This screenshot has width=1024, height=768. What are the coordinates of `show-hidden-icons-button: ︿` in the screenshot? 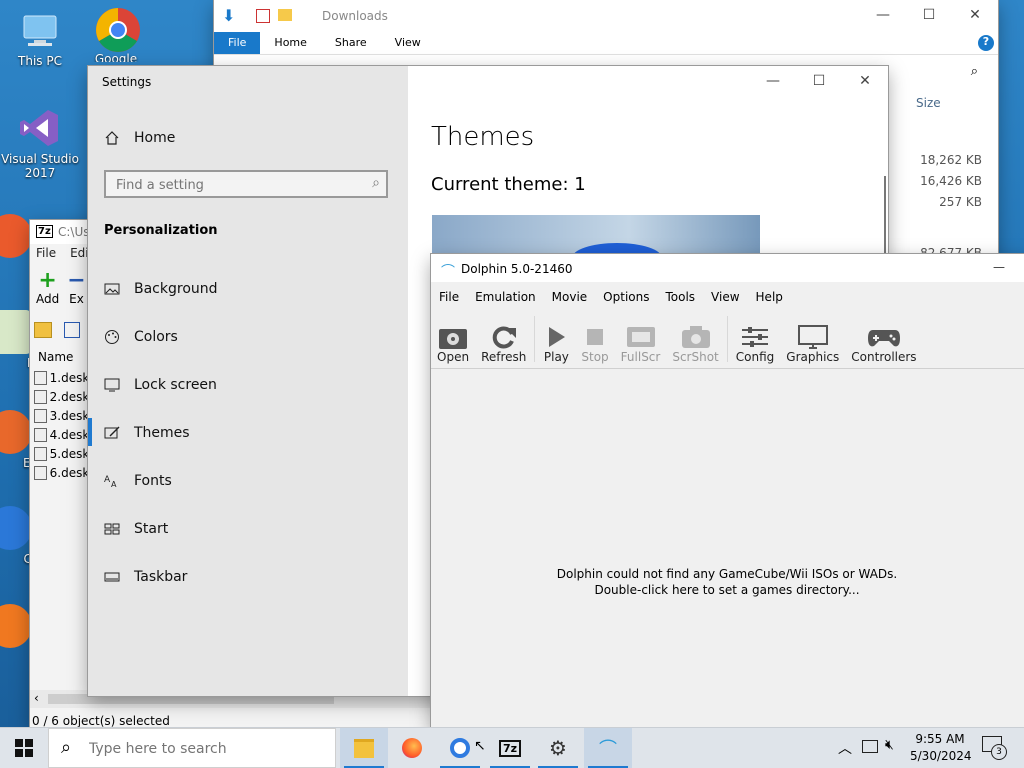 It's located at (845, 748).